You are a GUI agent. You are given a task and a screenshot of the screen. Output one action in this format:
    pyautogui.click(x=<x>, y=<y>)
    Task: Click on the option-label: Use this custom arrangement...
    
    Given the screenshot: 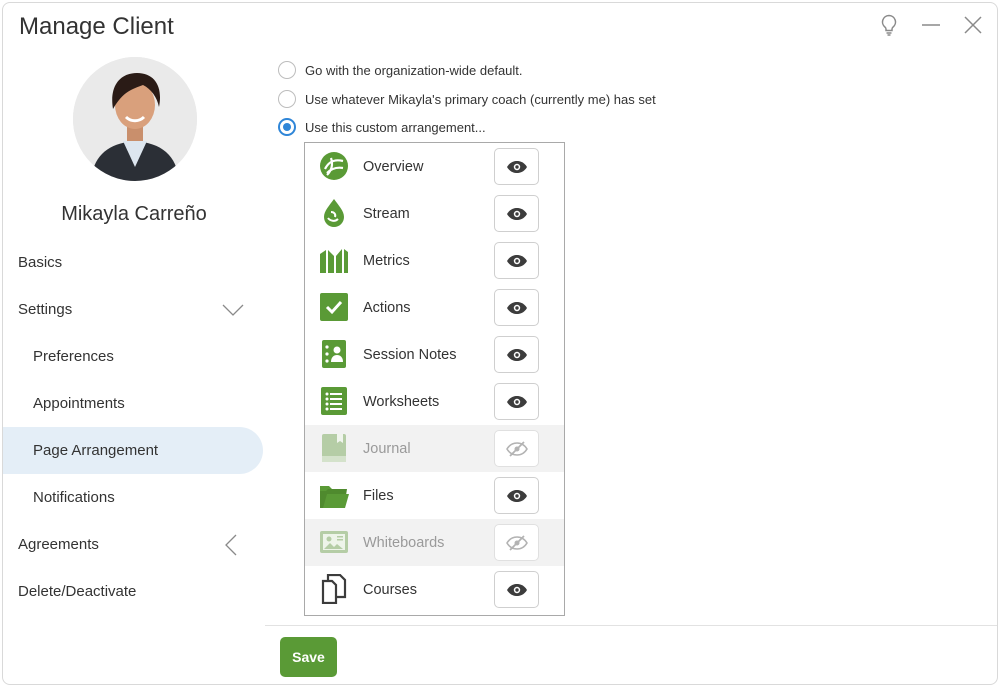 What is the action you would take?
    pyautogui.click(x=395, y=127)
    